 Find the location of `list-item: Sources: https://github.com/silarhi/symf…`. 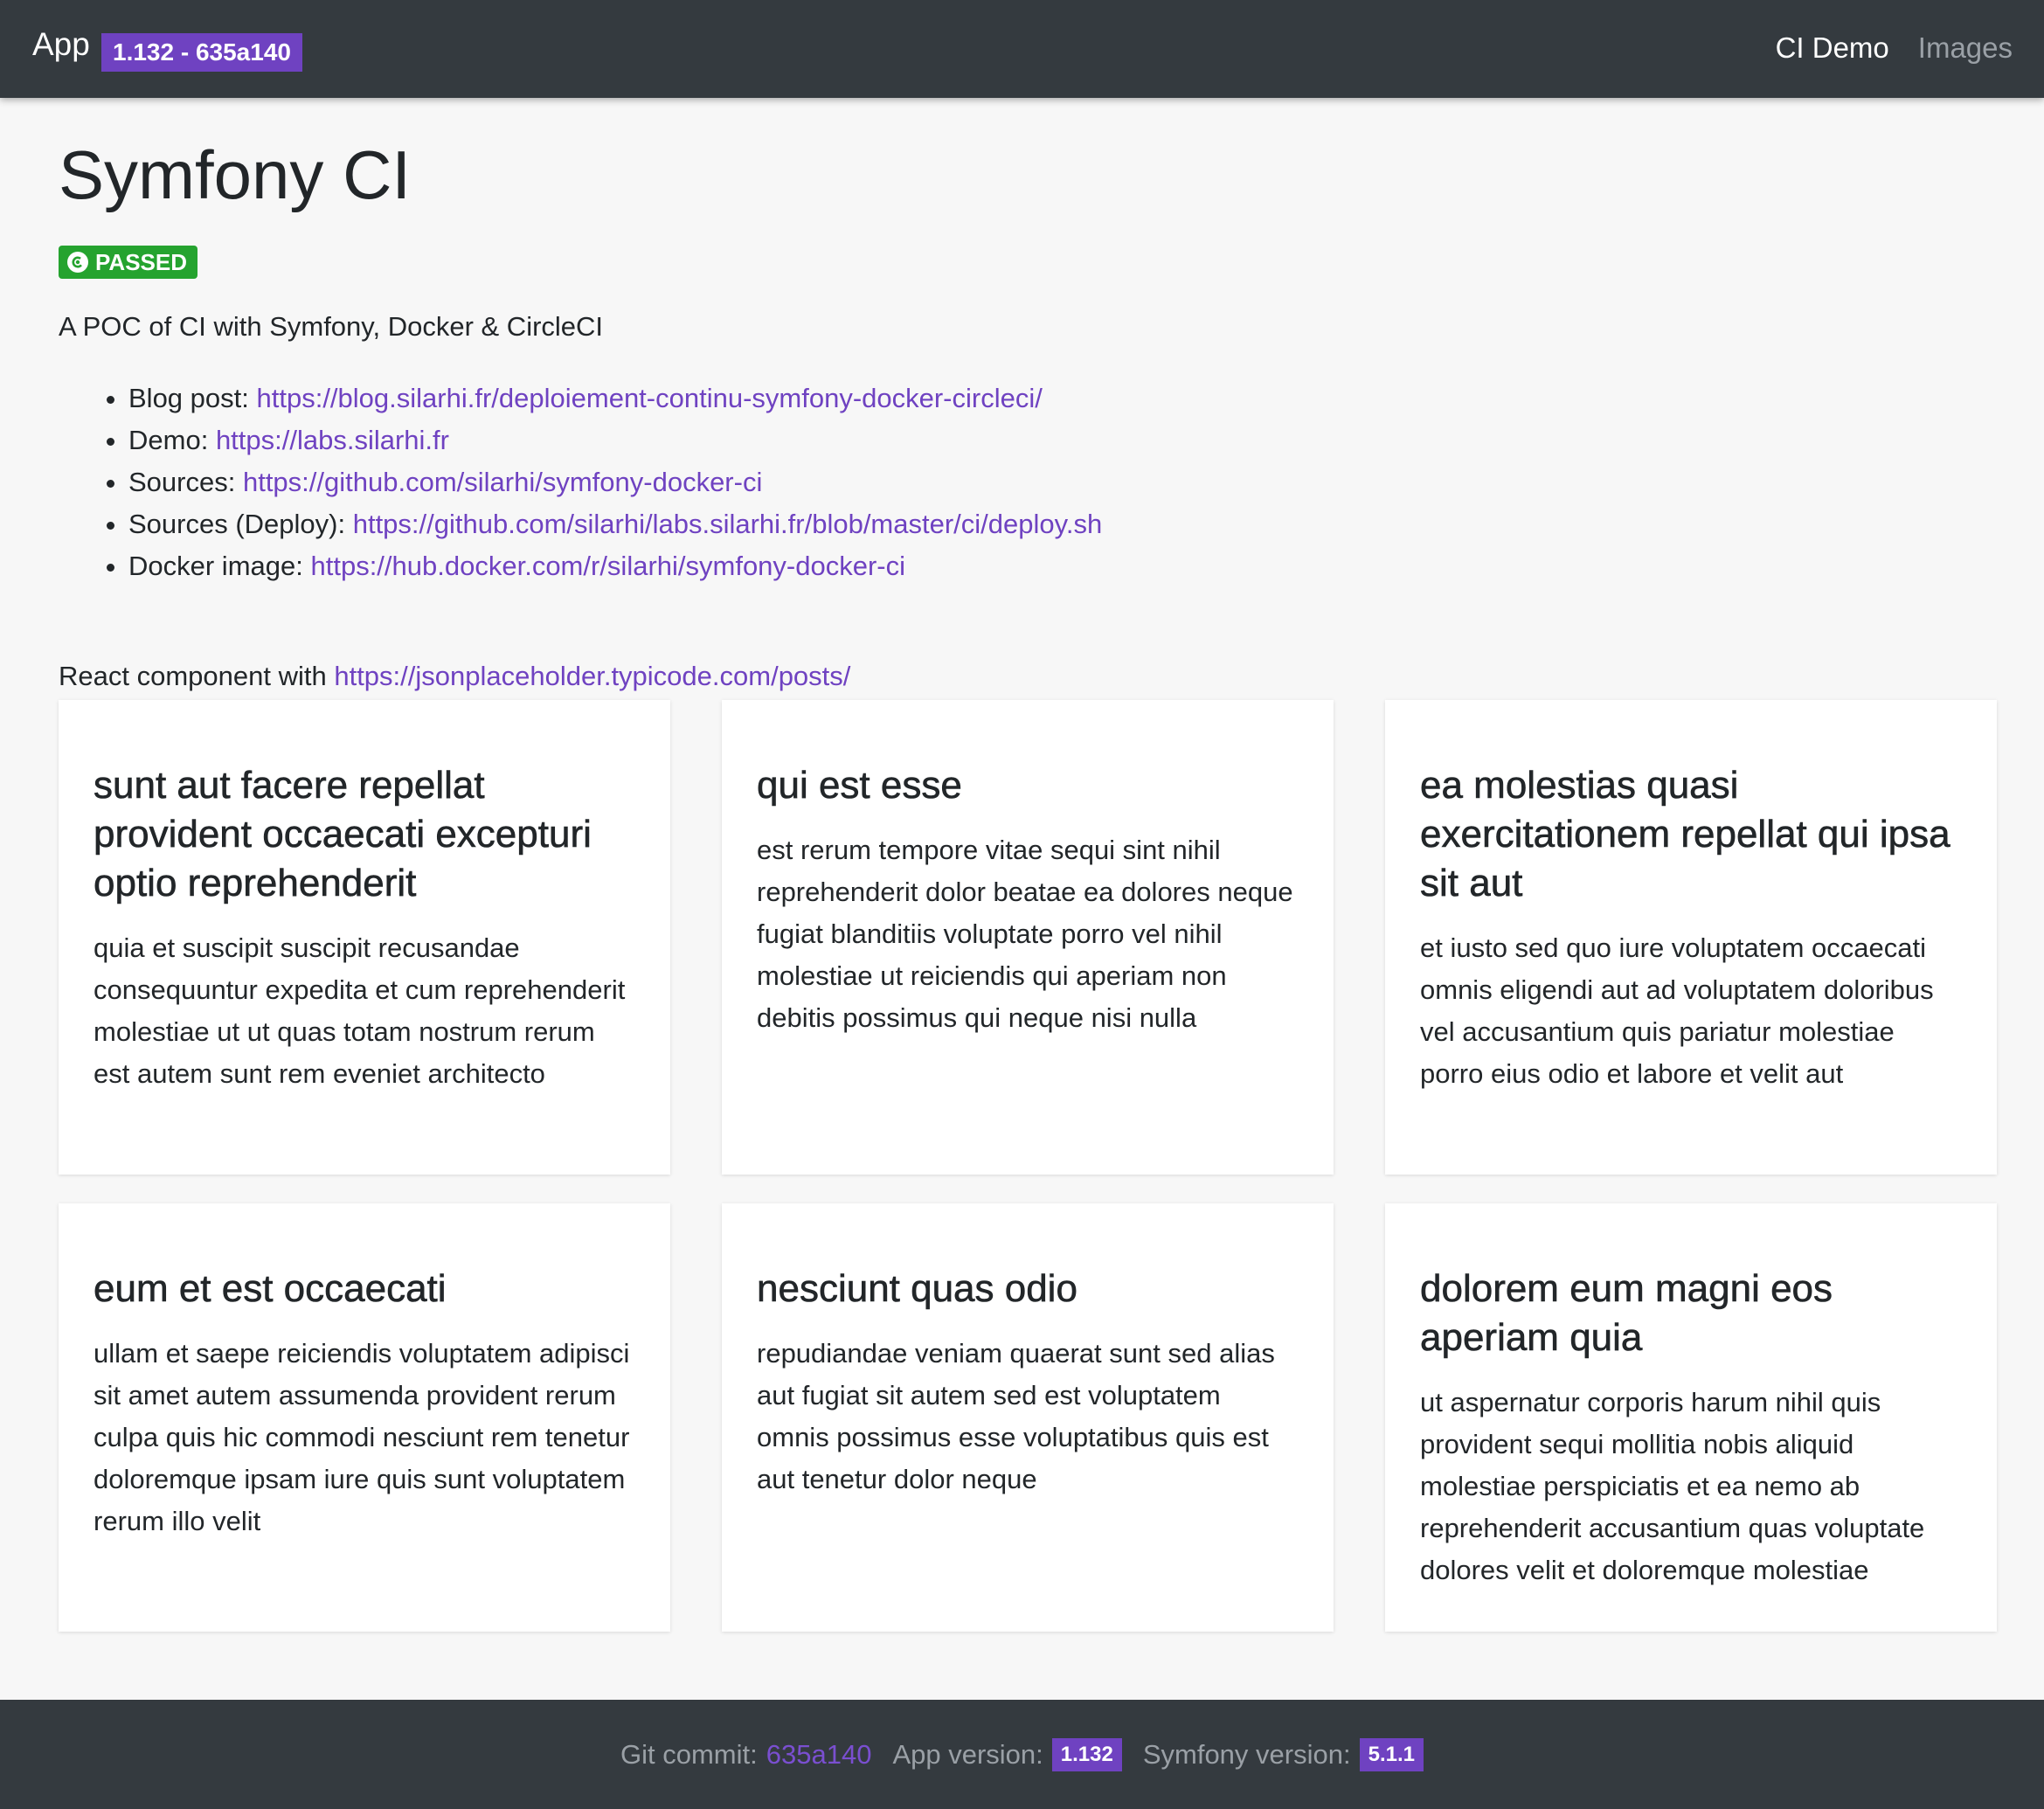

list-item: Sources: https://github.com/silarhi/symf… is located at coordinates (615, 482).